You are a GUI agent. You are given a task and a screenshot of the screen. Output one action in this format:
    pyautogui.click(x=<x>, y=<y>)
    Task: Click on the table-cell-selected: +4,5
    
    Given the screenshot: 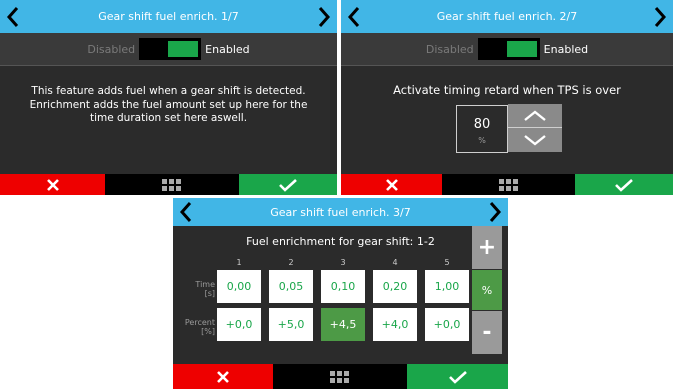 What is the action you would take?
    pyautogui.click(x=343, y=324)
    